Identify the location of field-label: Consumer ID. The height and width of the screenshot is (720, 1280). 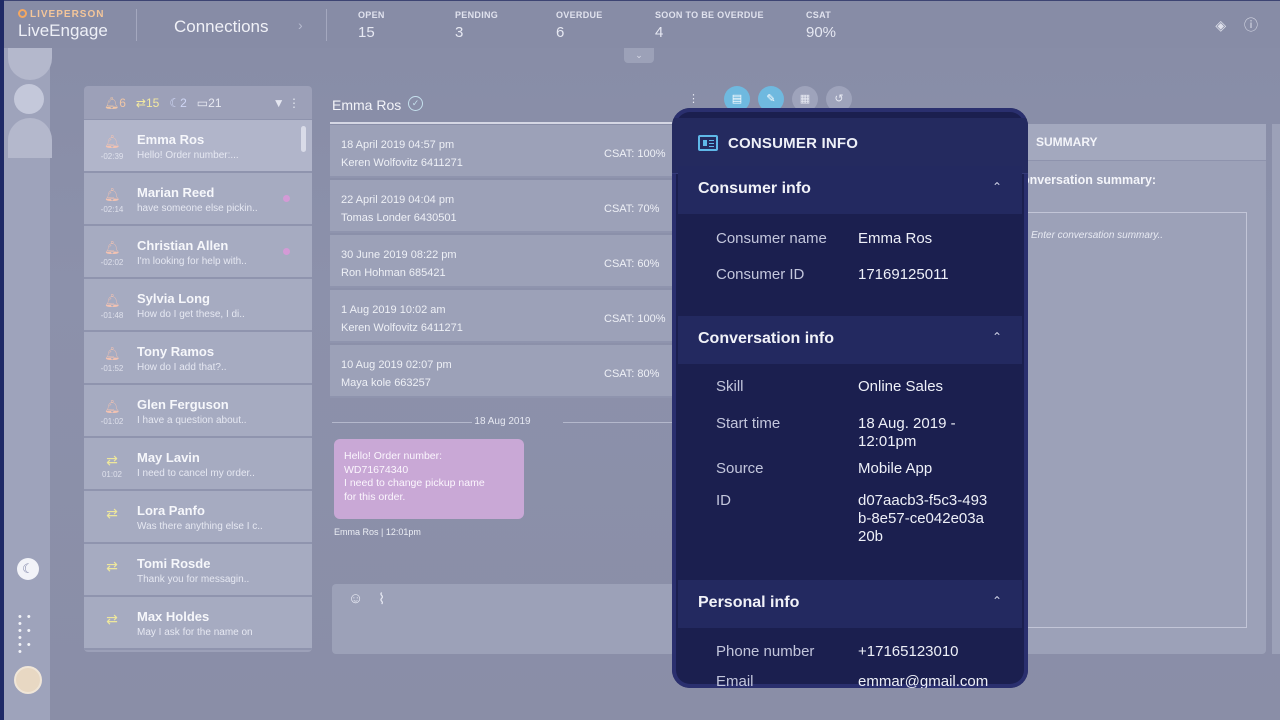
(760, 274).